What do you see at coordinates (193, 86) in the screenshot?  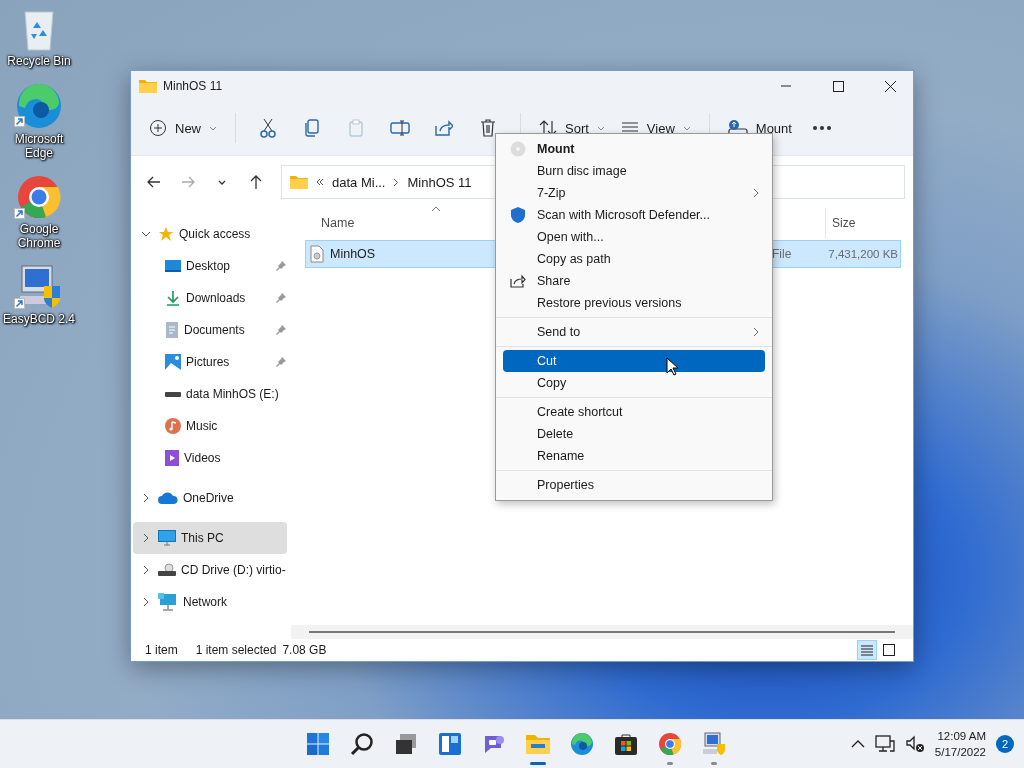 I see `window-title: MinhOS 11` at bounding box center [193, 86].